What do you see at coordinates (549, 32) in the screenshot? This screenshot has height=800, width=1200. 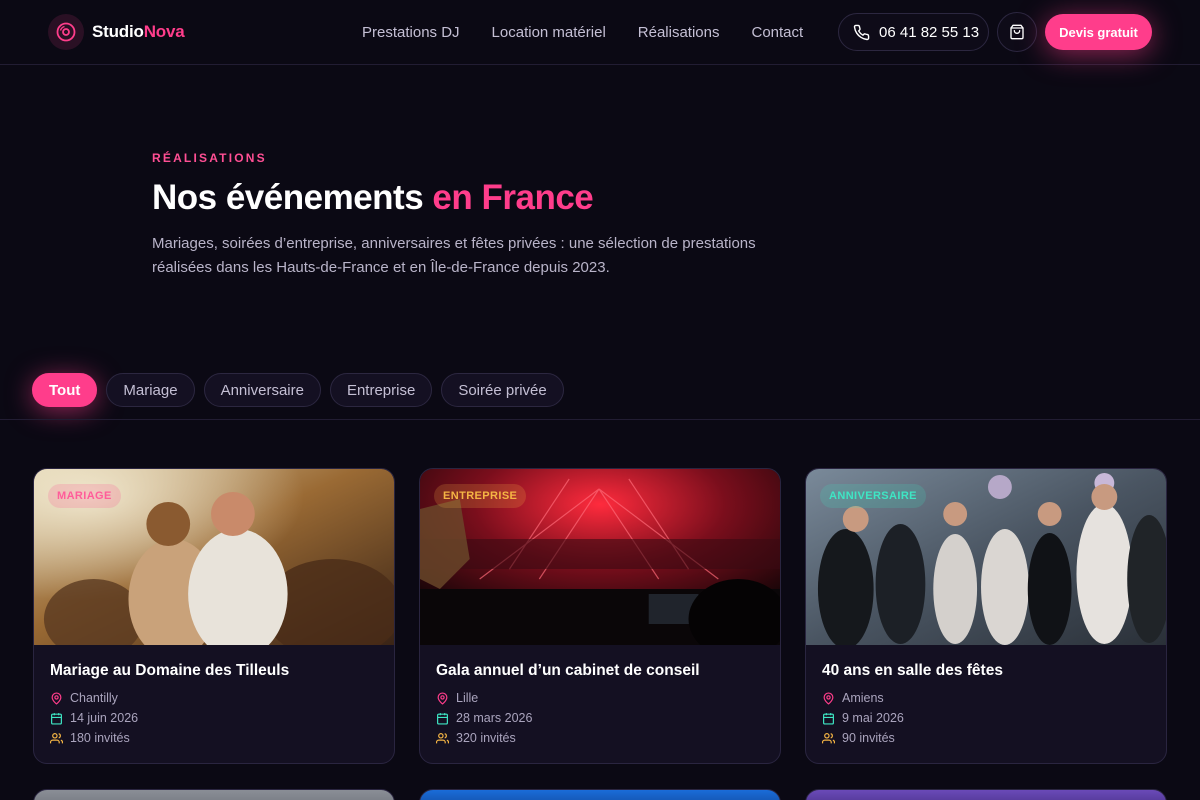 I see `nav-location-materiel: Location matériel` at bounding box center [549, 32].